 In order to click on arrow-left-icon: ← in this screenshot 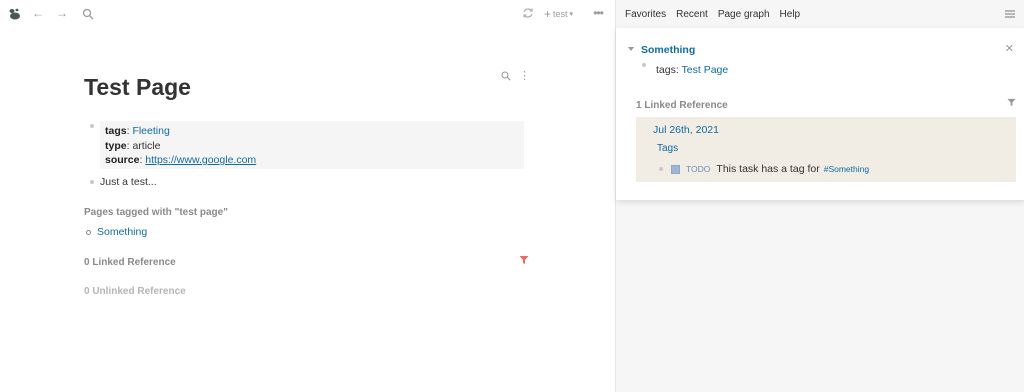, I will do `click(38, 13)`.